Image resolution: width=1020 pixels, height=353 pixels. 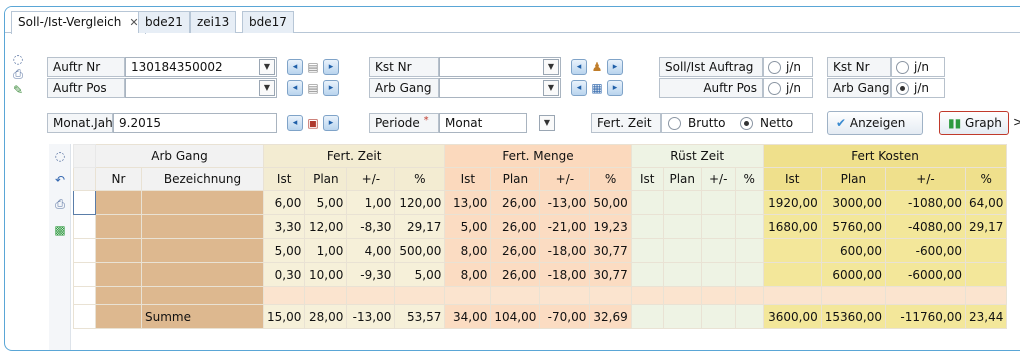 I want to click on cell-fz-plan: 28,00, so click(x=326, y=316).